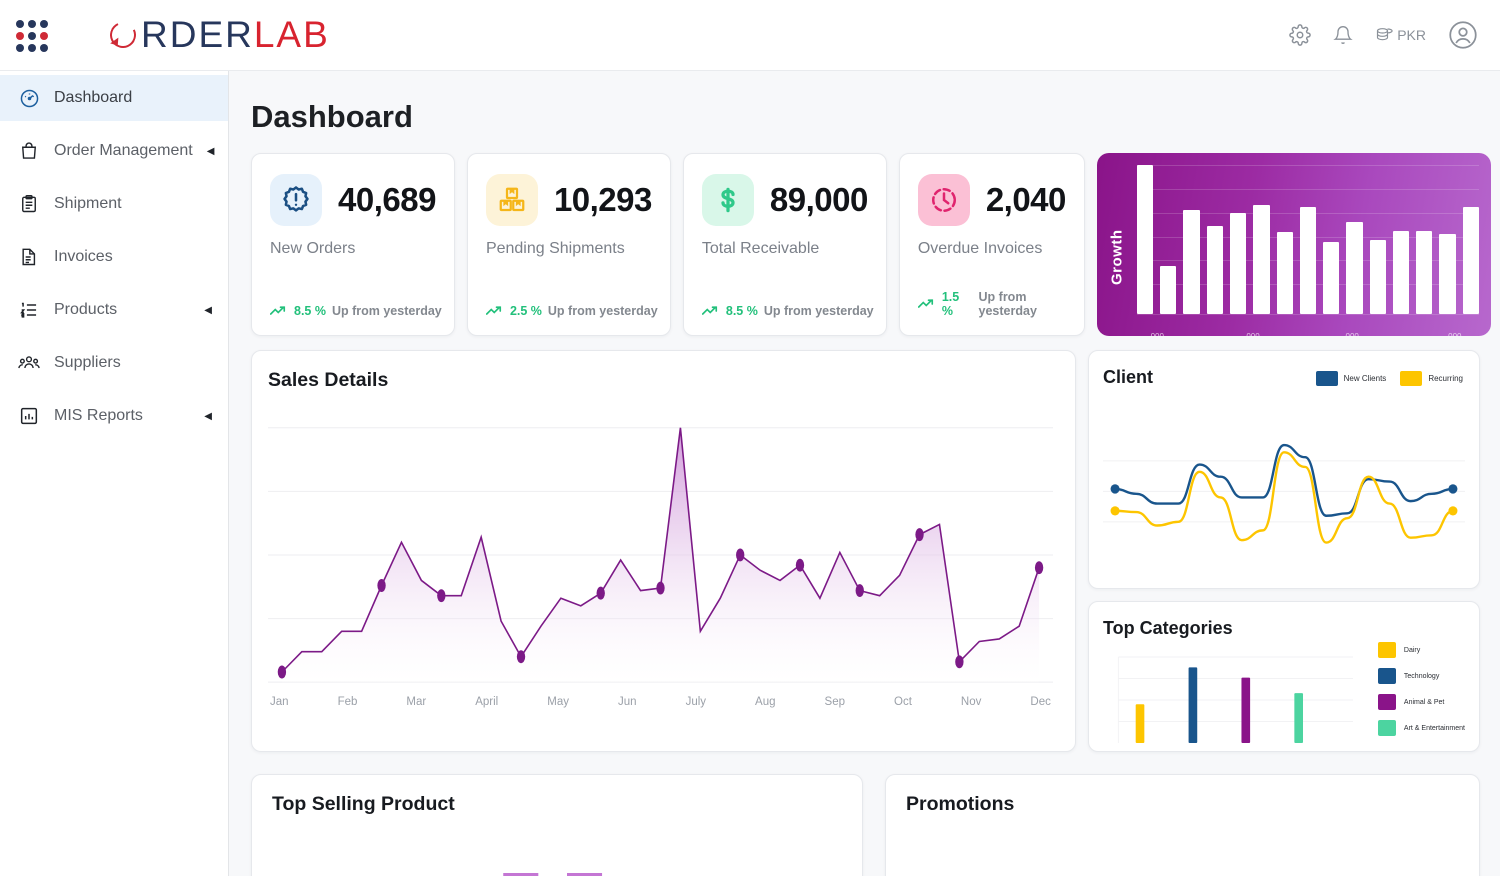 The height and width of the screenshot is (876, 1500). I want to click on legend-label: New Clients, so click(1365, 378).